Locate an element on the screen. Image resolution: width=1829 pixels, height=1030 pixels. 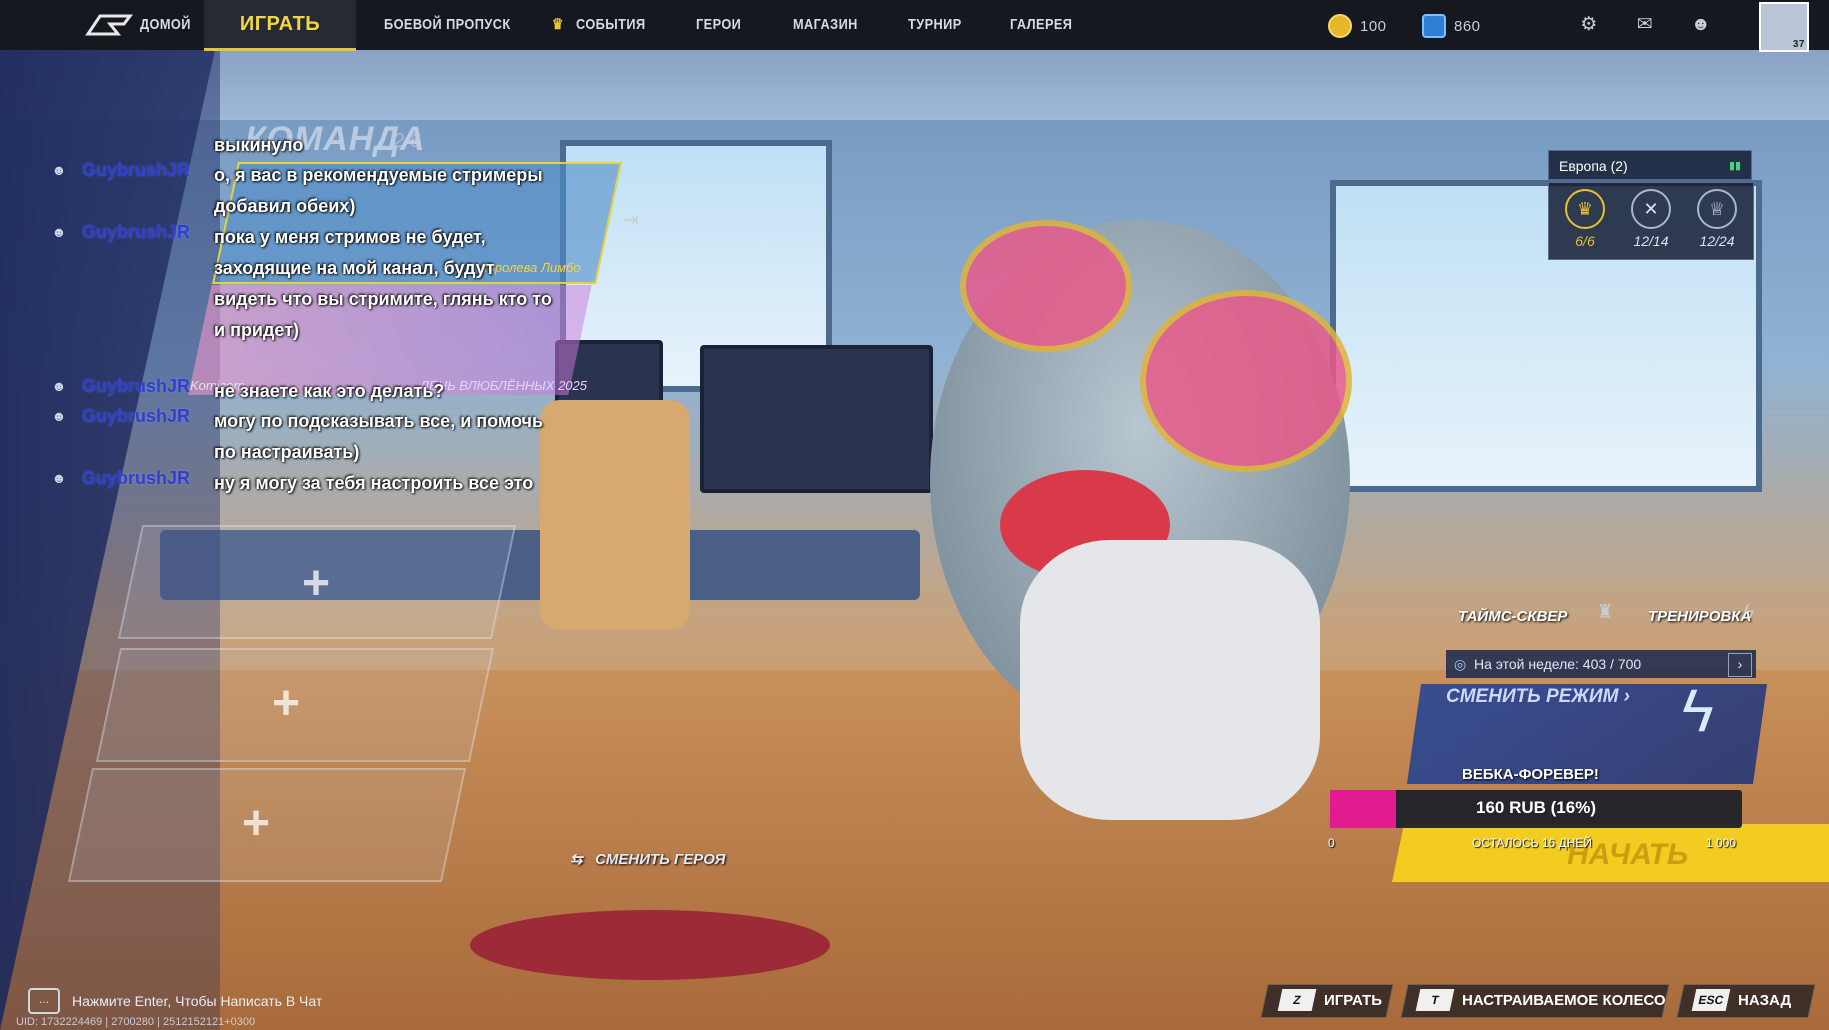
region-label: Европа (2) is located at coordinates (1593, 166).